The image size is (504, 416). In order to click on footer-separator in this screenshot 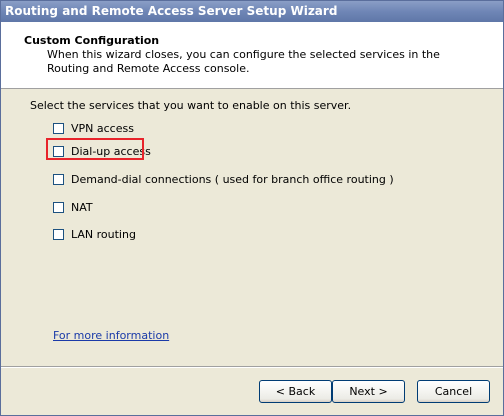, I will do `click(252, 367)`.